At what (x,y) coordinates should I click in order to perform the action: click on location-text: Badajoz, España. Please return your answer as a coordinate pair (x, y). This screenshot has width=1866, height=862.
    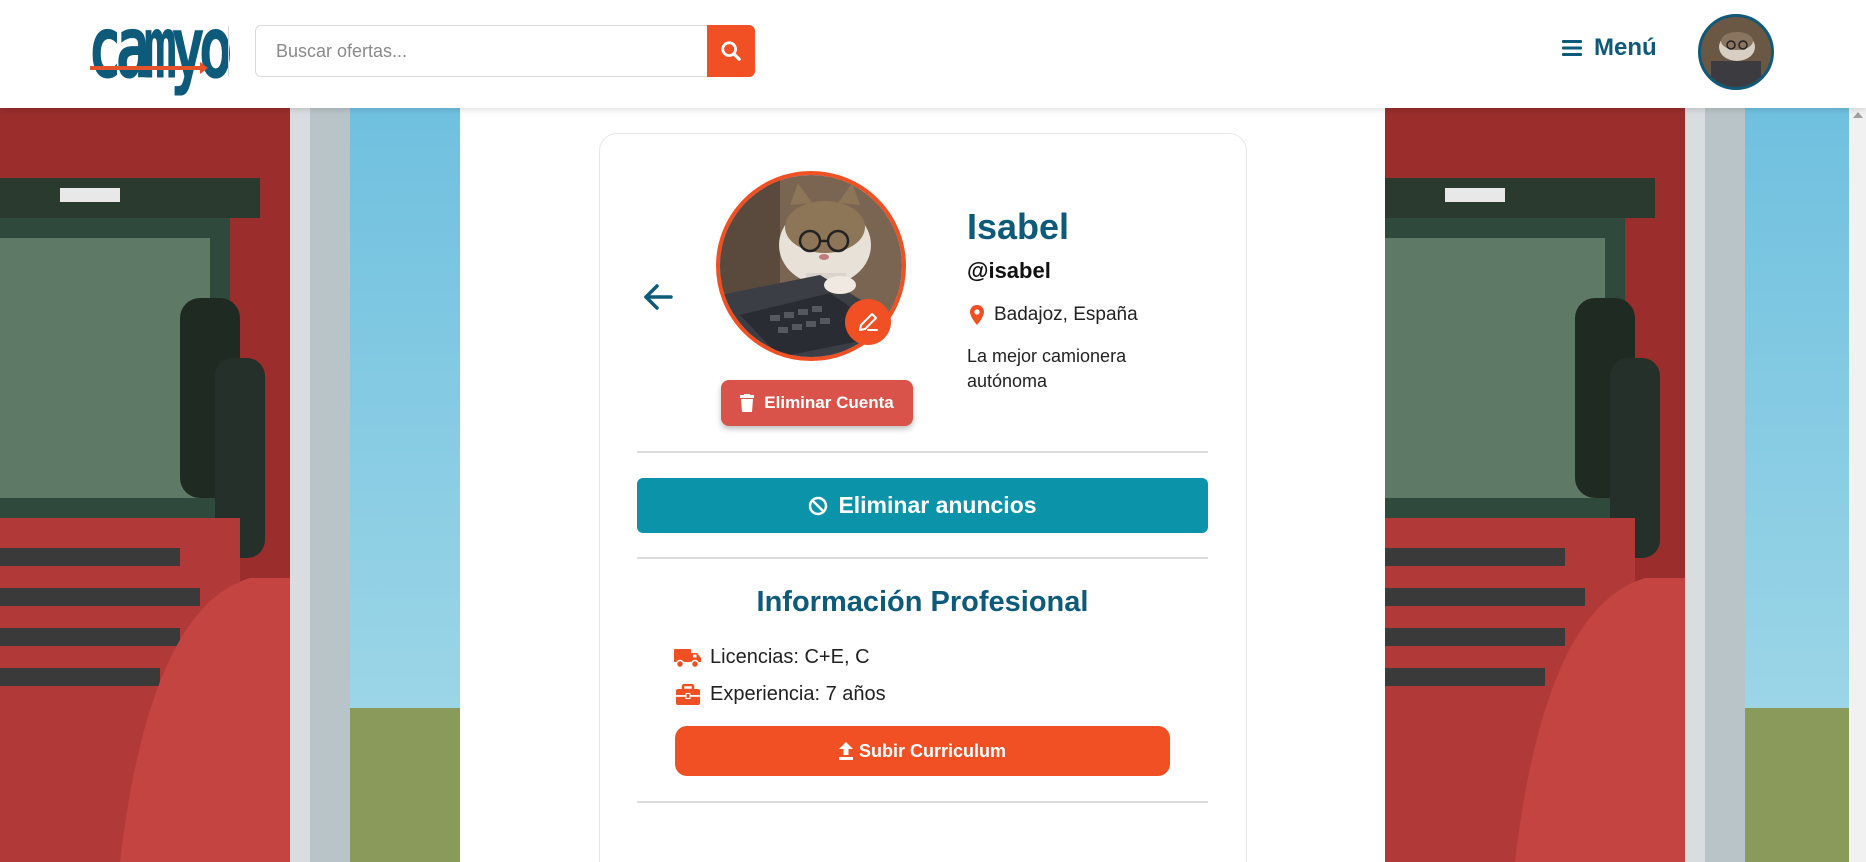
    Looking at the image, I should click on (1066, 314).